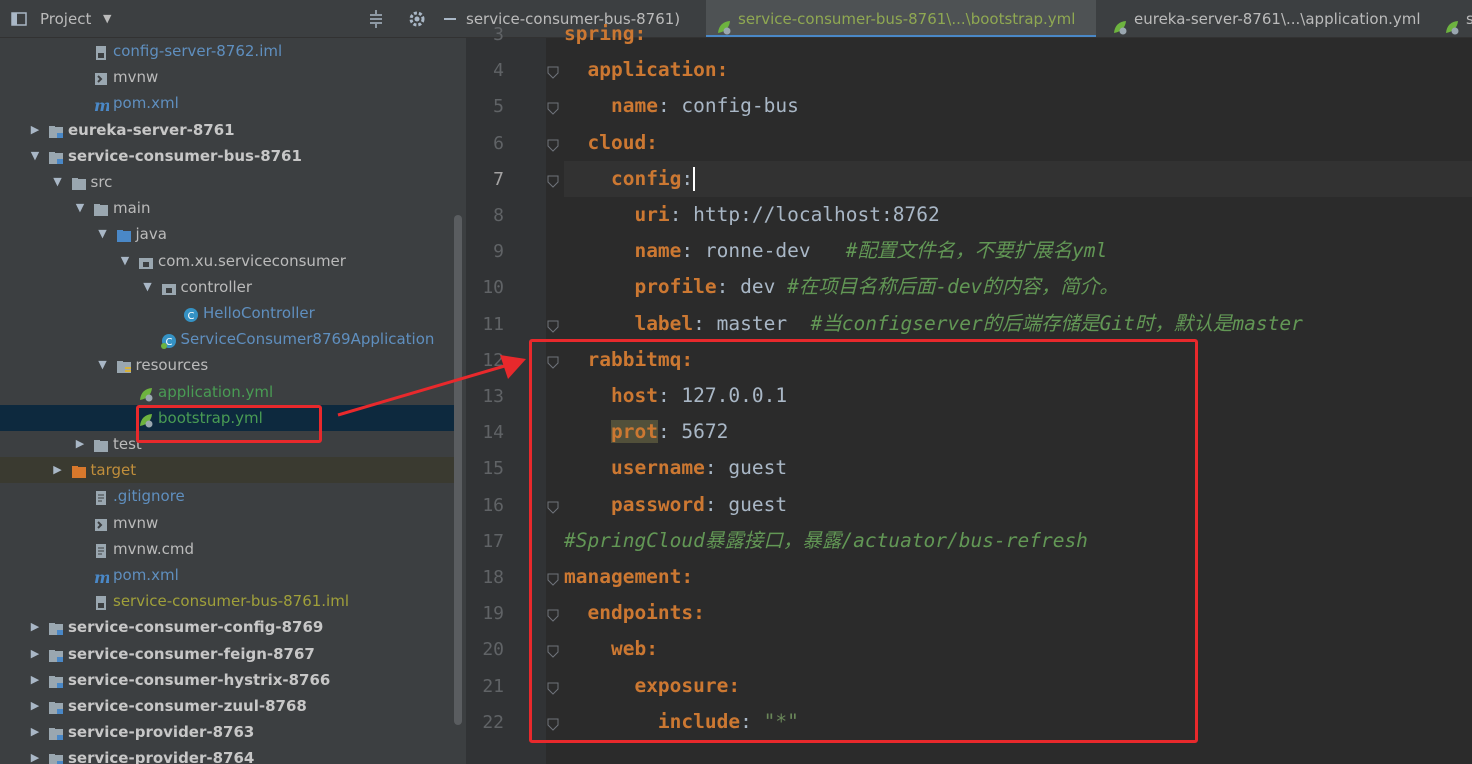 This screenshot has height=764, width=1472. What do you see at coordinates (231, 51) in the screenshot?
I see `tree-item: config-server-8762.iml` at bounding box center [231, 51].